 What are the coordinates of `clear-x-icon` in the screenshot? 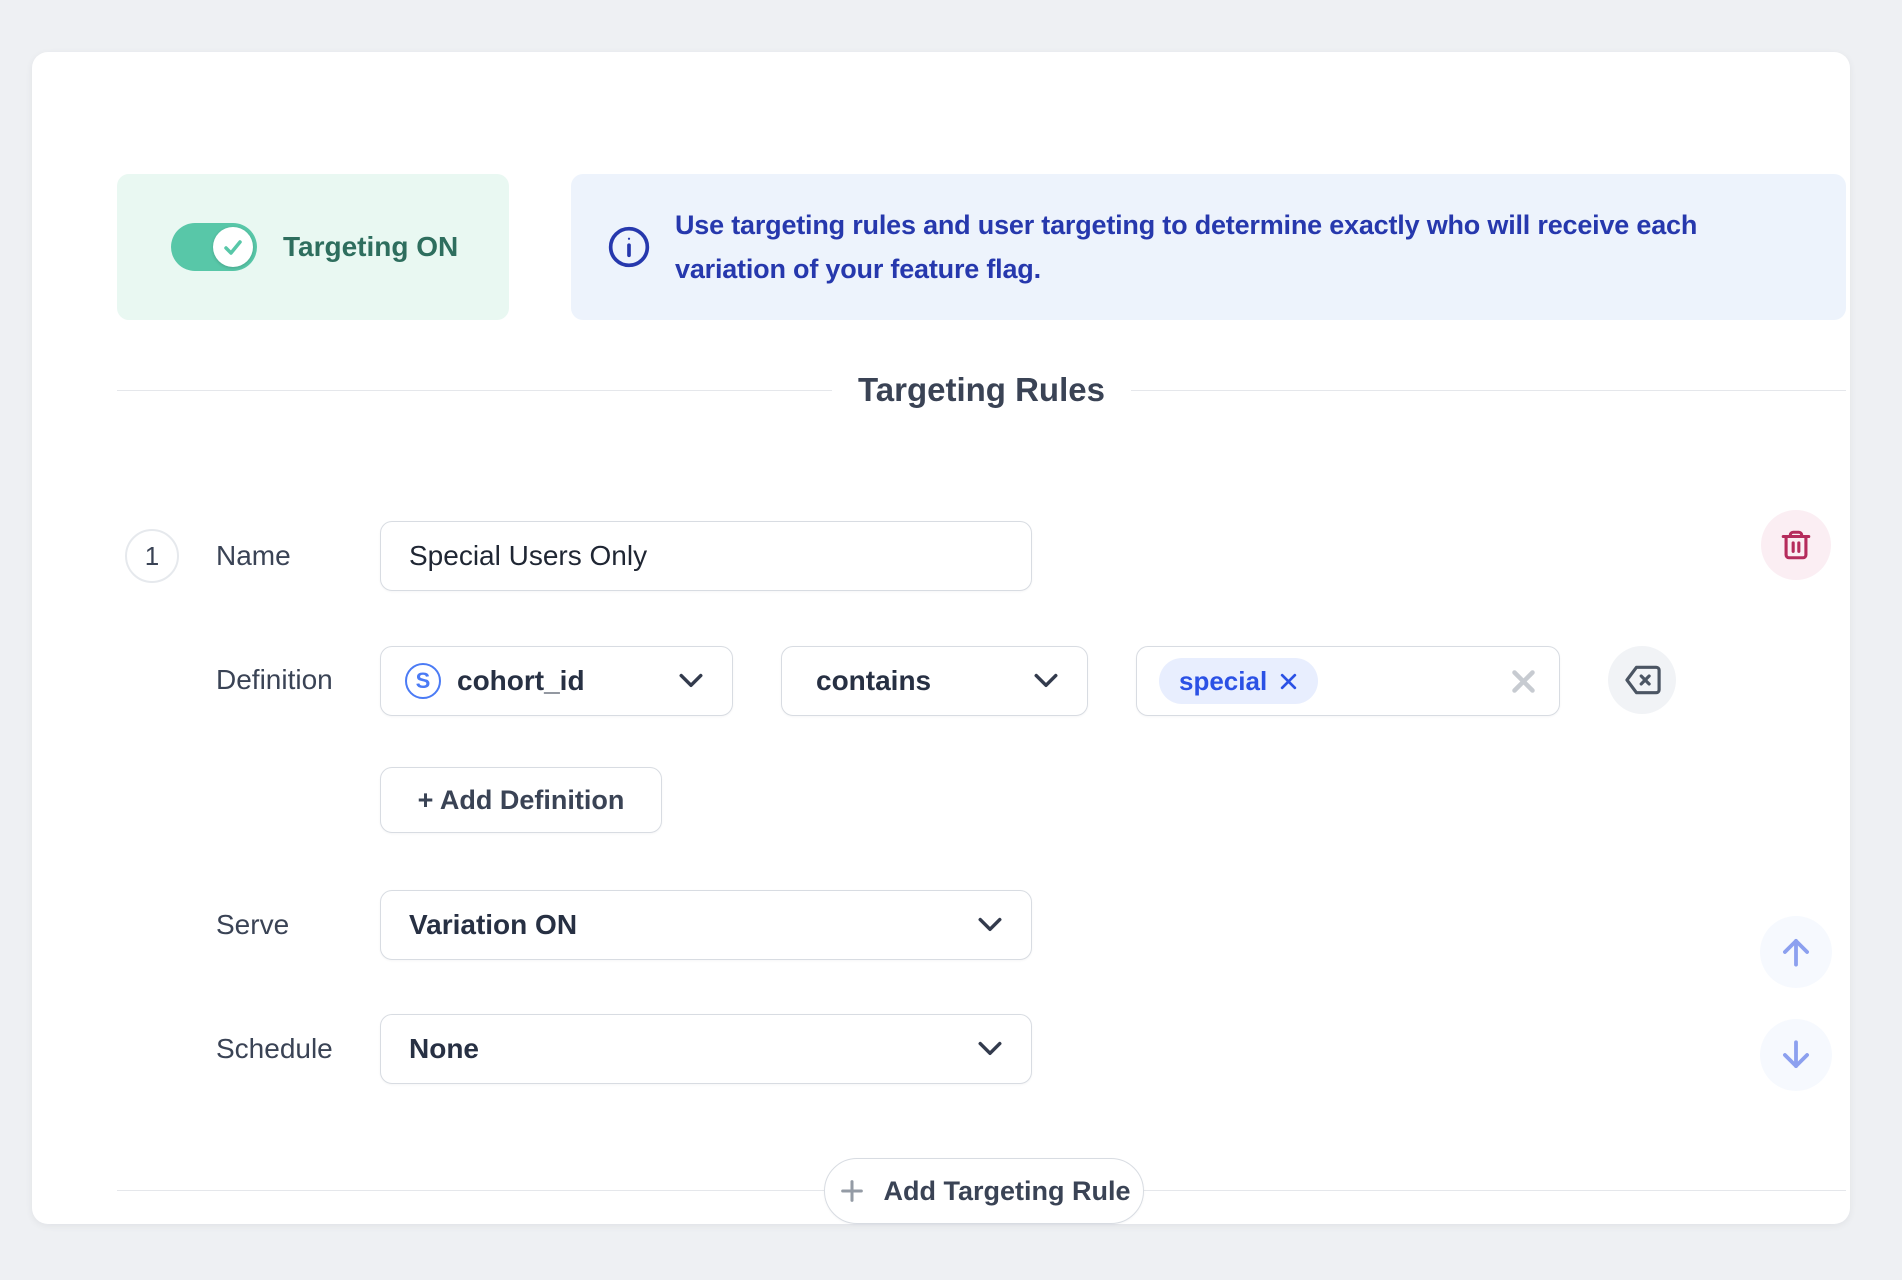 It's located at (1523, 681).